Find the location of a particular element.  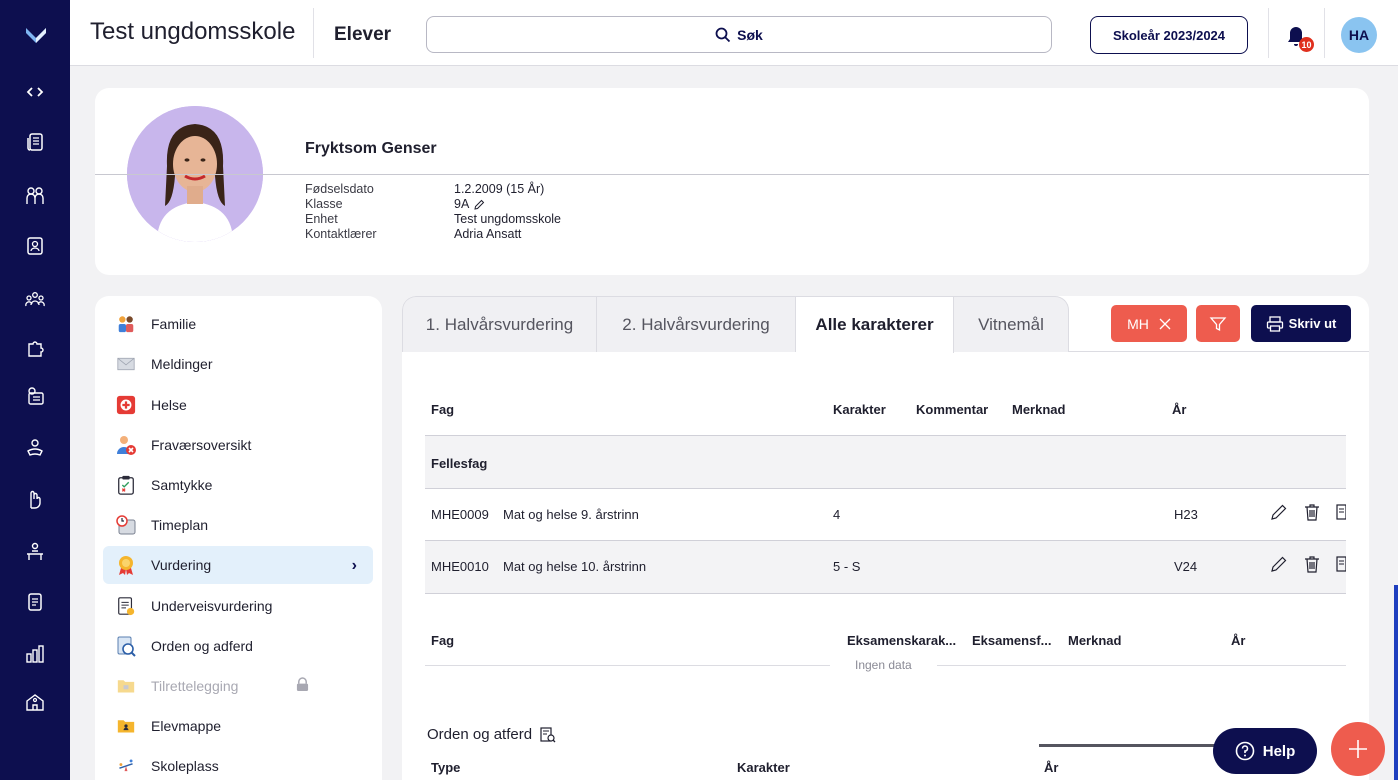

desk-icon is located at coordinates (35, 552).